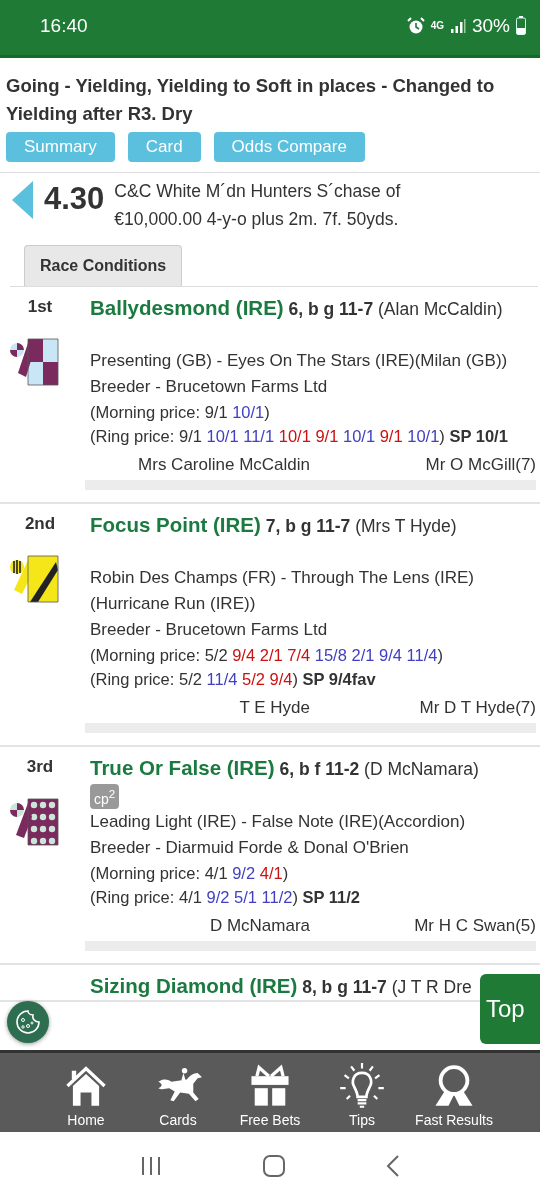 Image resolution: width=540 pixels, height=1200 pixels. Describe the element at coordinates (40, 767) in the screenshot. I see `finish-position: 3rd` at that location.